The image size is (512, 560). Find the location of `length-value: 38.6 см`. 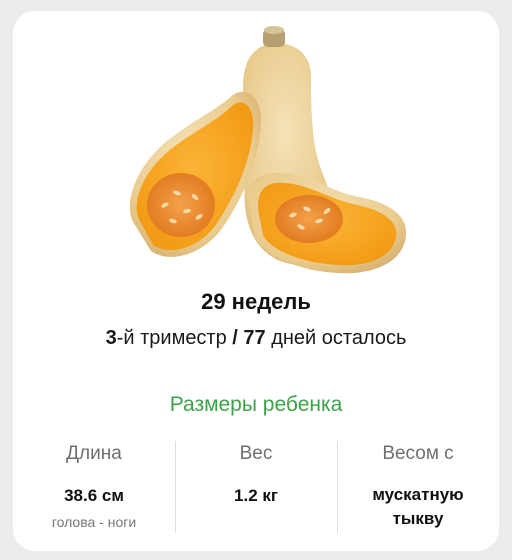

length-value: 38.6 см is located at coordinates (94, 495).